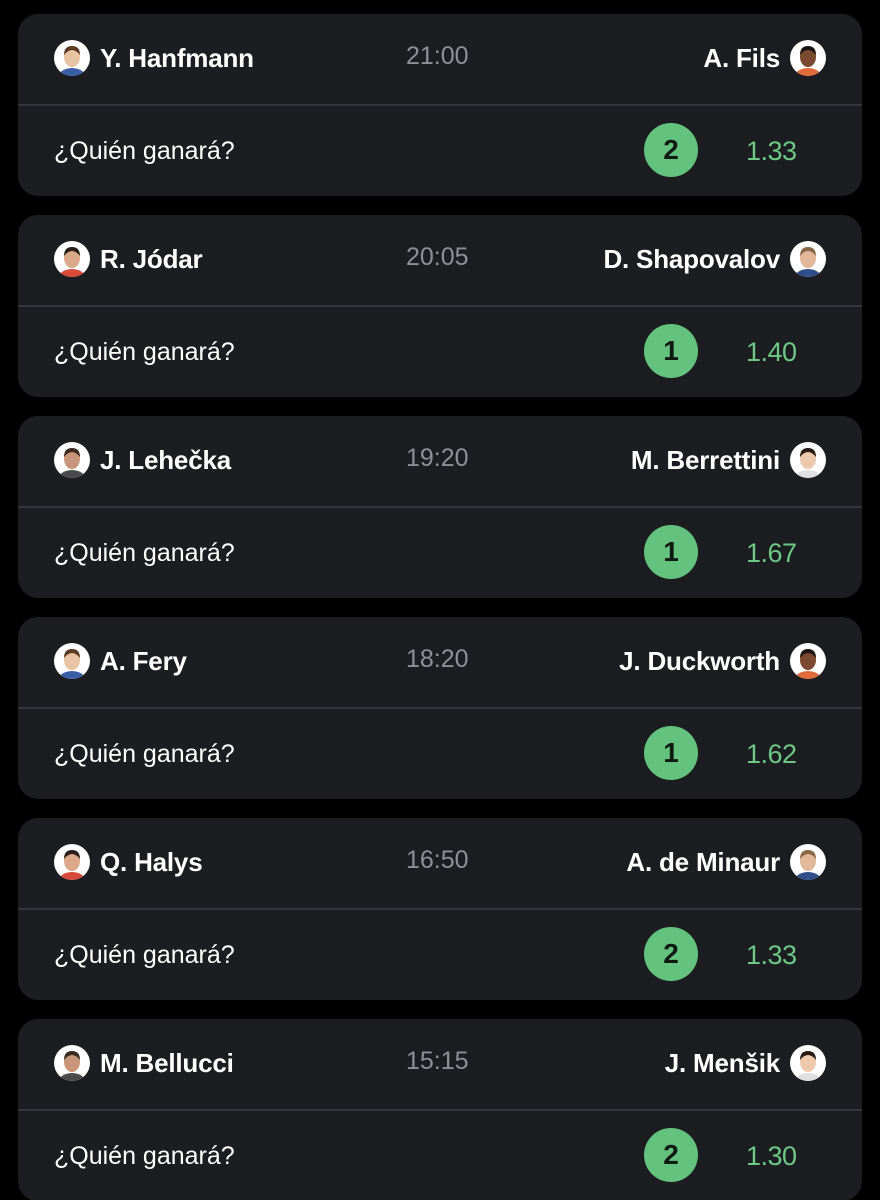 The image size is (880, 1200). What do you see at coordinates (143, 660) in the screenshot?
I see `player-1-name: A. Fery` at bounding box center [143, 660].